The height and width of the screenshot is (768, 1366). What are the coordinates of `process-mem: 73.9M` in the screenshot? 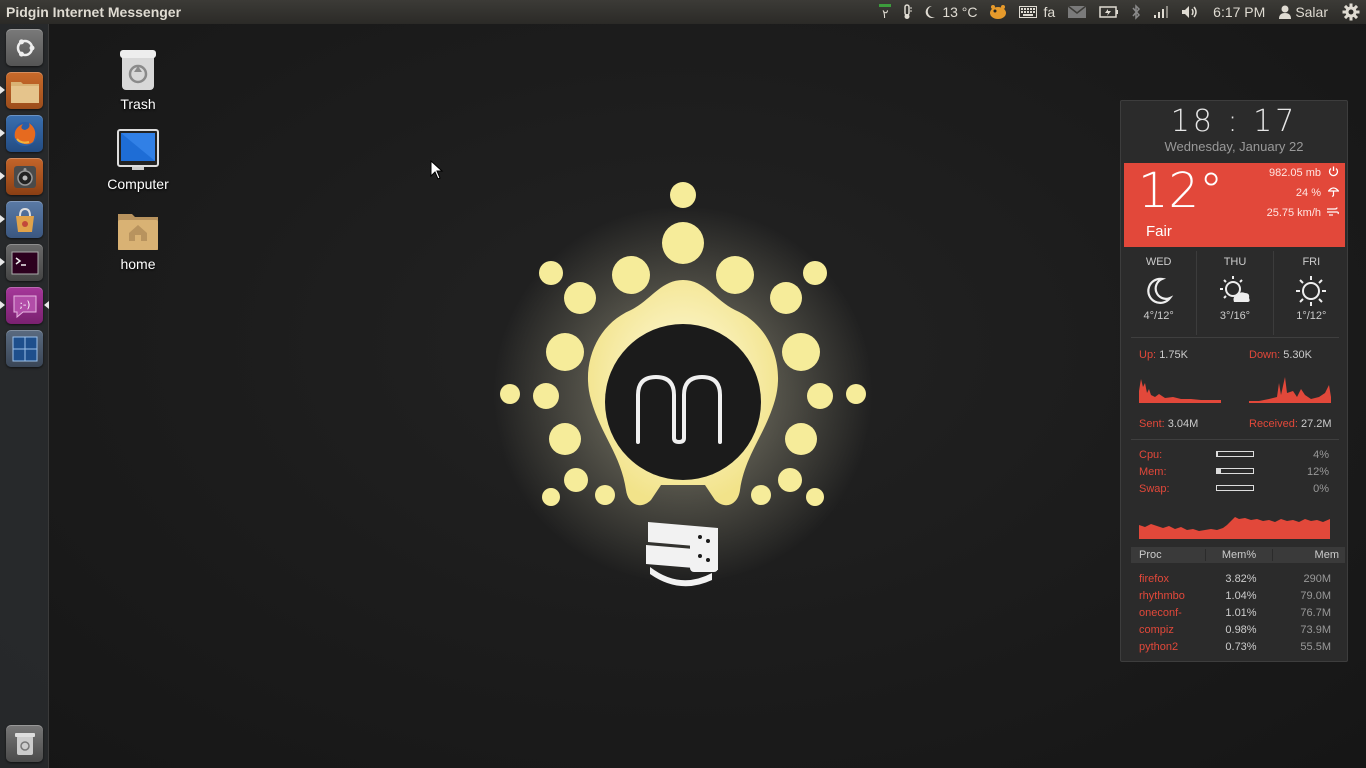 It's located at (1315, 630).